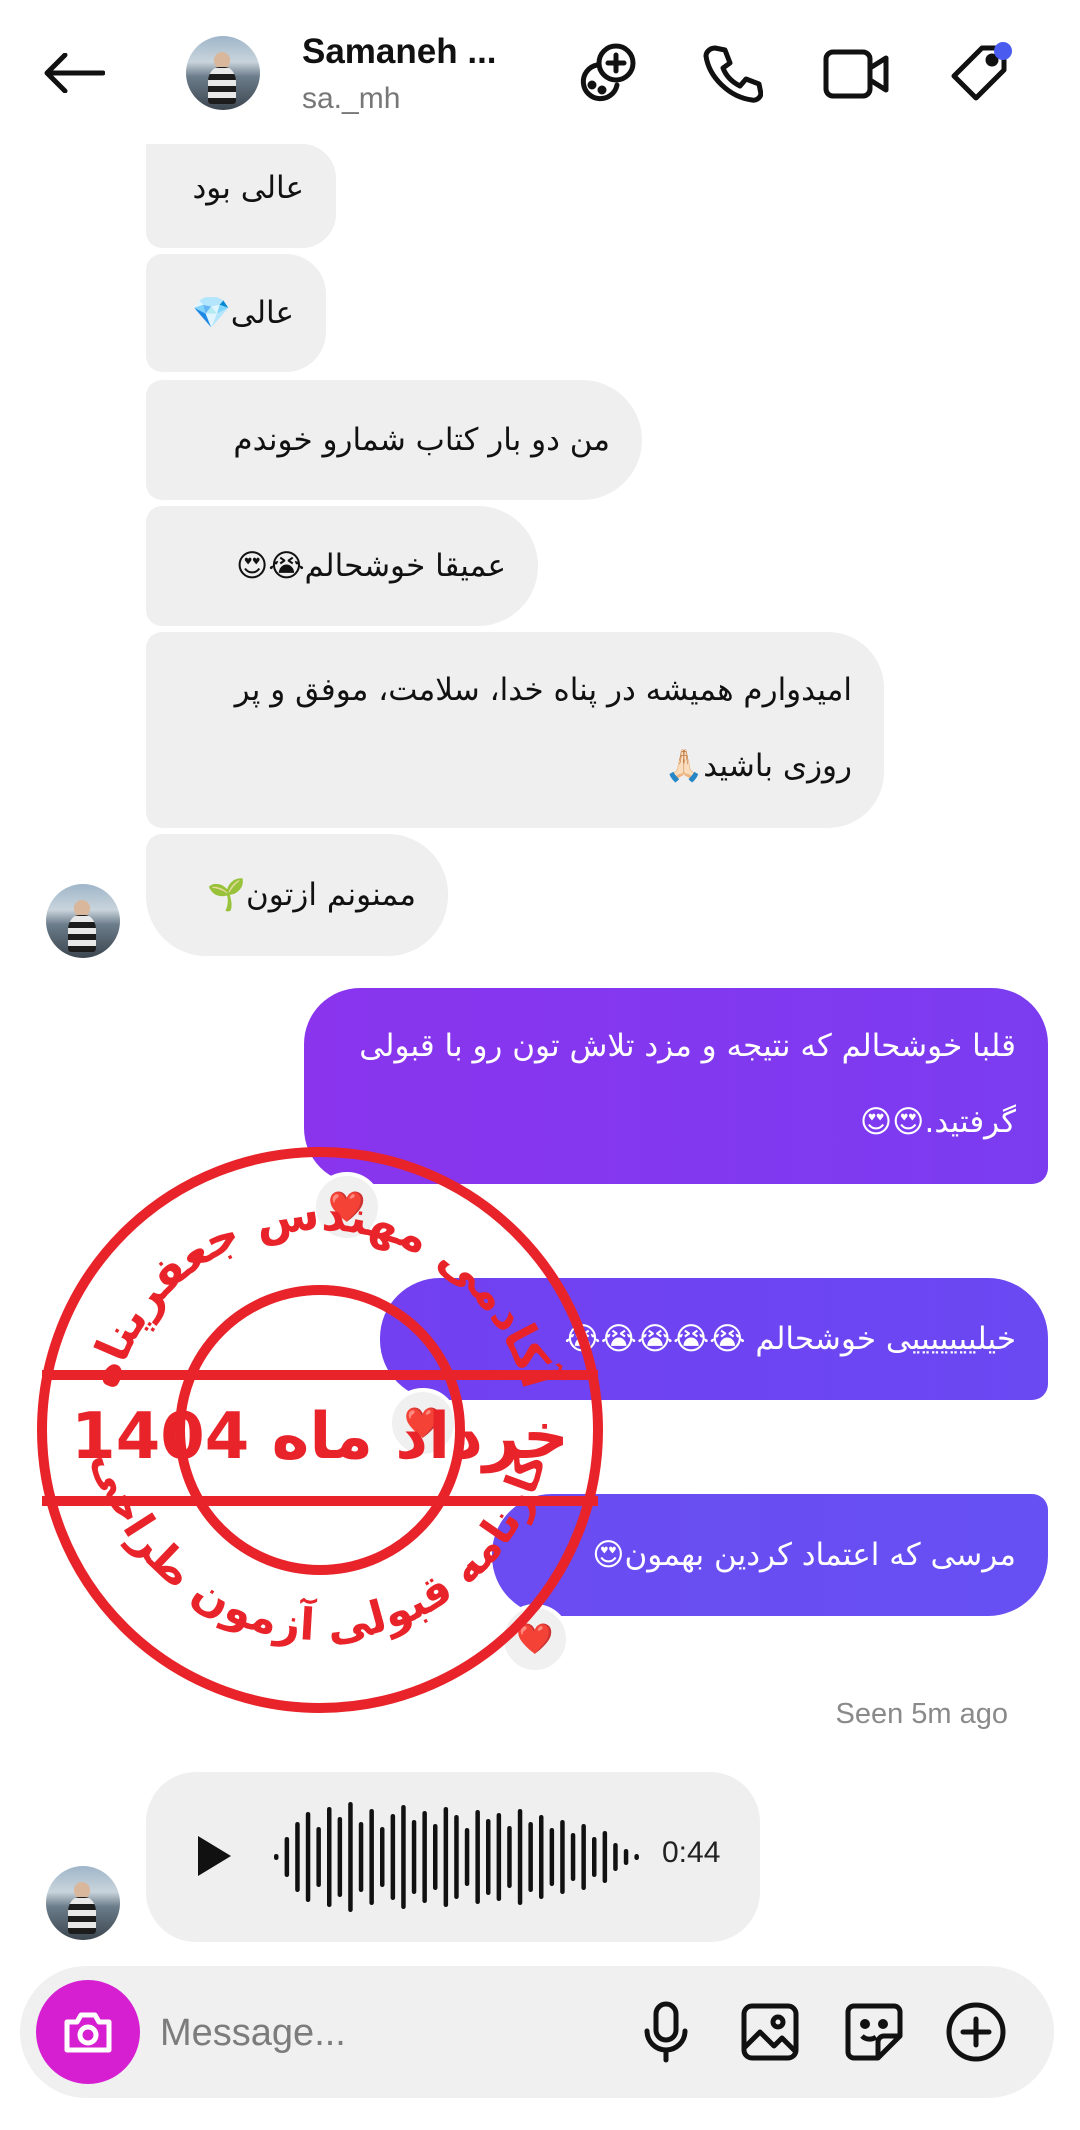  What do you see at coordinates (236, 313) in the screenshot?
I see `message-incoming: عالی💎` at bounding box center [236, 313].